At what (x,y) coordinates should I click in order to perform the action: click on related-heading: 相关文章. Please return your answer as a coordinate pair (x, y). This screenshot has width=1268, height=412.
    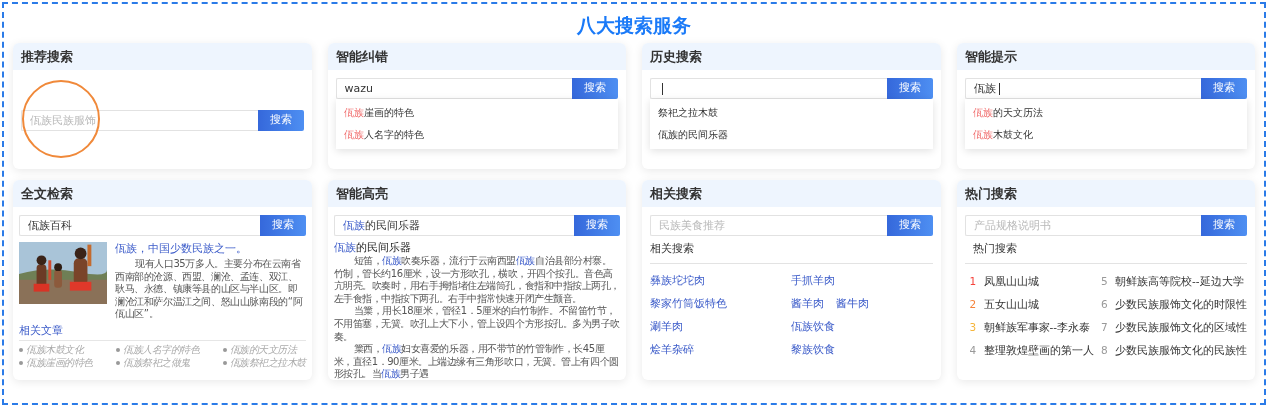
    Looking at the image, I should click on (41, 330).